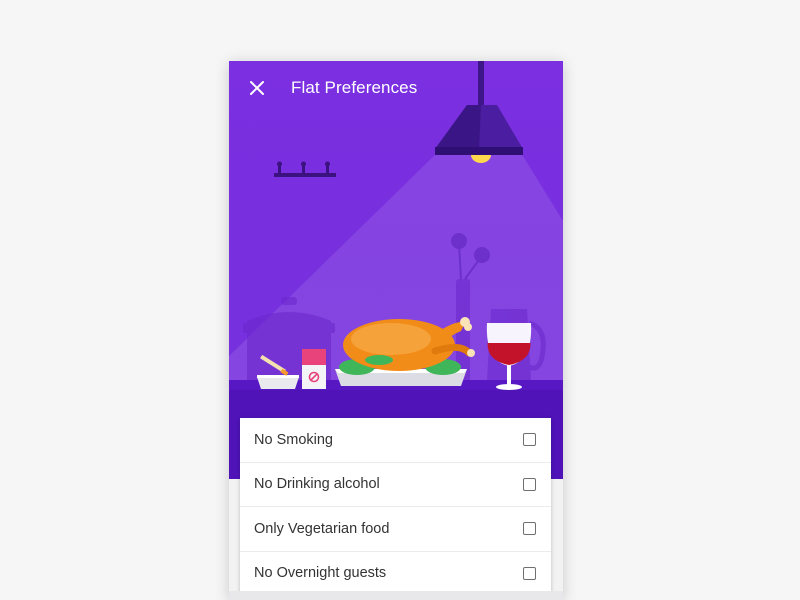  What do you see at coordinates (354, 87) in the screenshot?
I see `page-title: Flat Preferences` at bounding box center [354, 87].